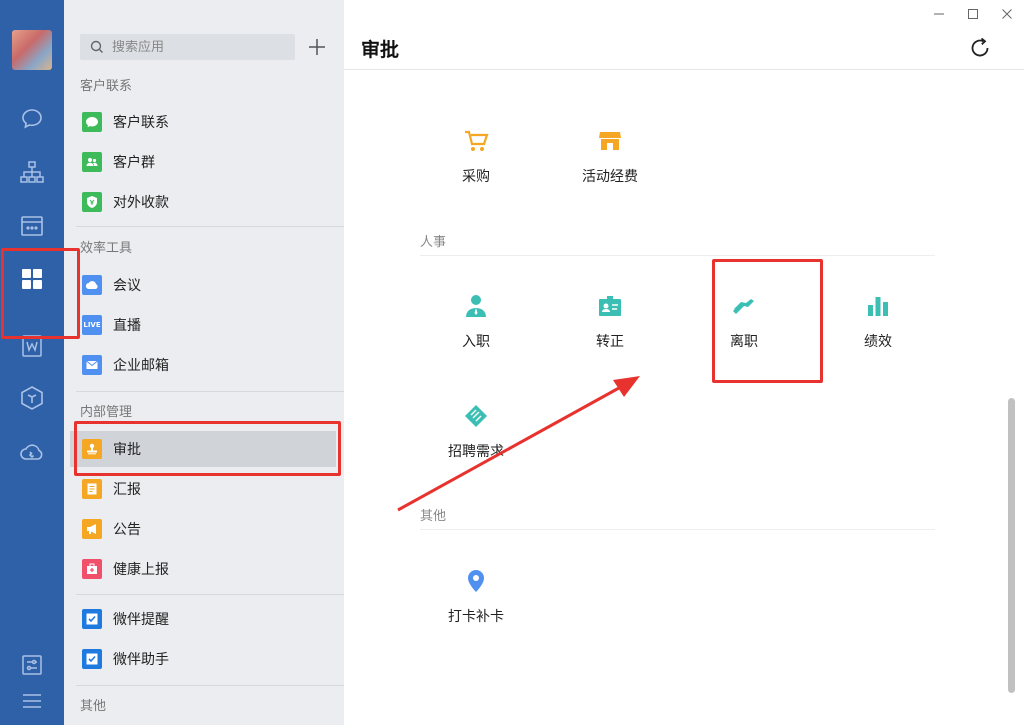 The image size is (1024, 725). I want to click on section-title-customer: 客户联系, so click(106, 86).